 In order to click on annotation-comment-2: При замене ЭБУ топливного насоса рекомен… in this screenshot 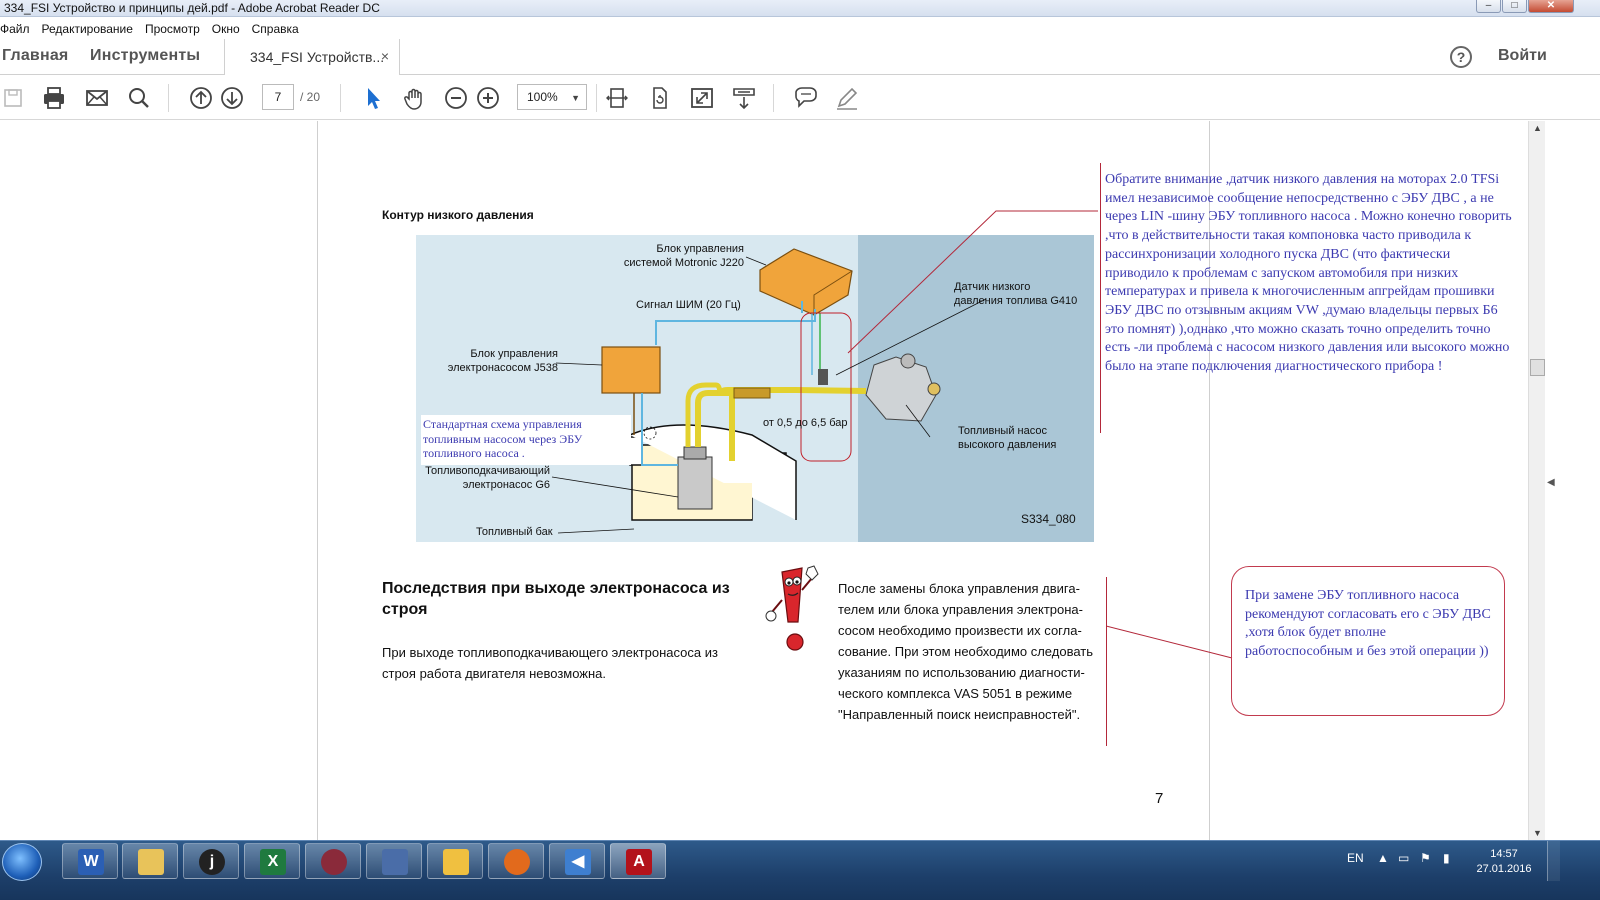, I will do `click(1368, 641)`.